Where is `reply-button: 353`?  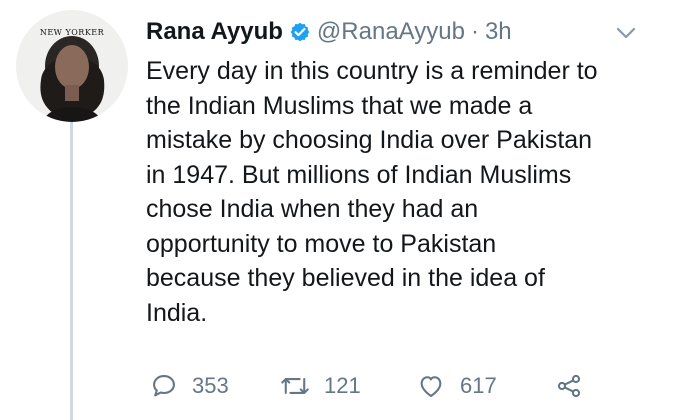 reply-button: 353 is located at coordinates (215, 386).